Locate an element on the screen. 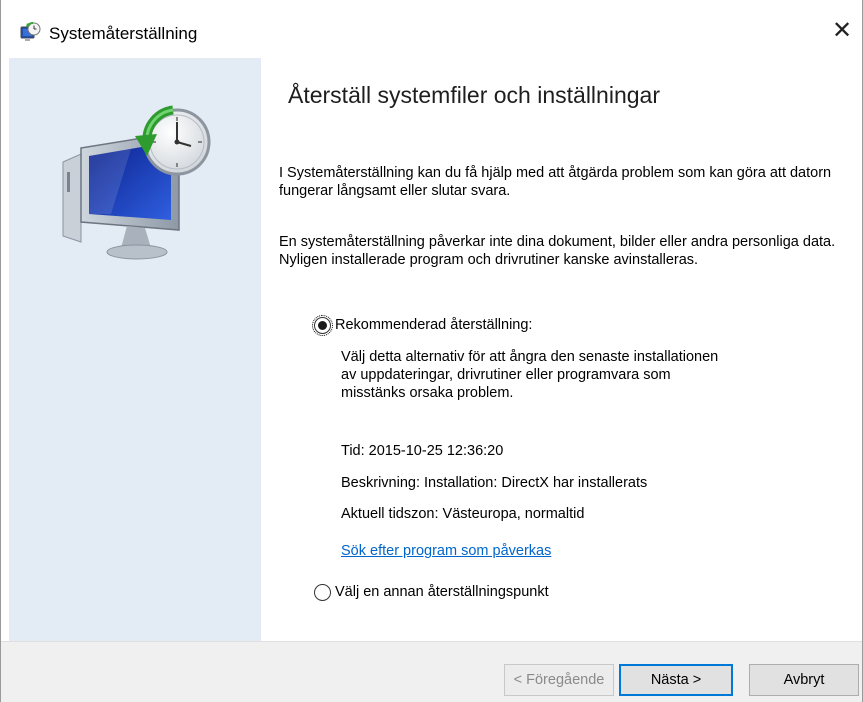 This screenshot has height=702, width=863. recommended-restore-option: Rekommenderad återställning: is located at coordinates (422, 325).